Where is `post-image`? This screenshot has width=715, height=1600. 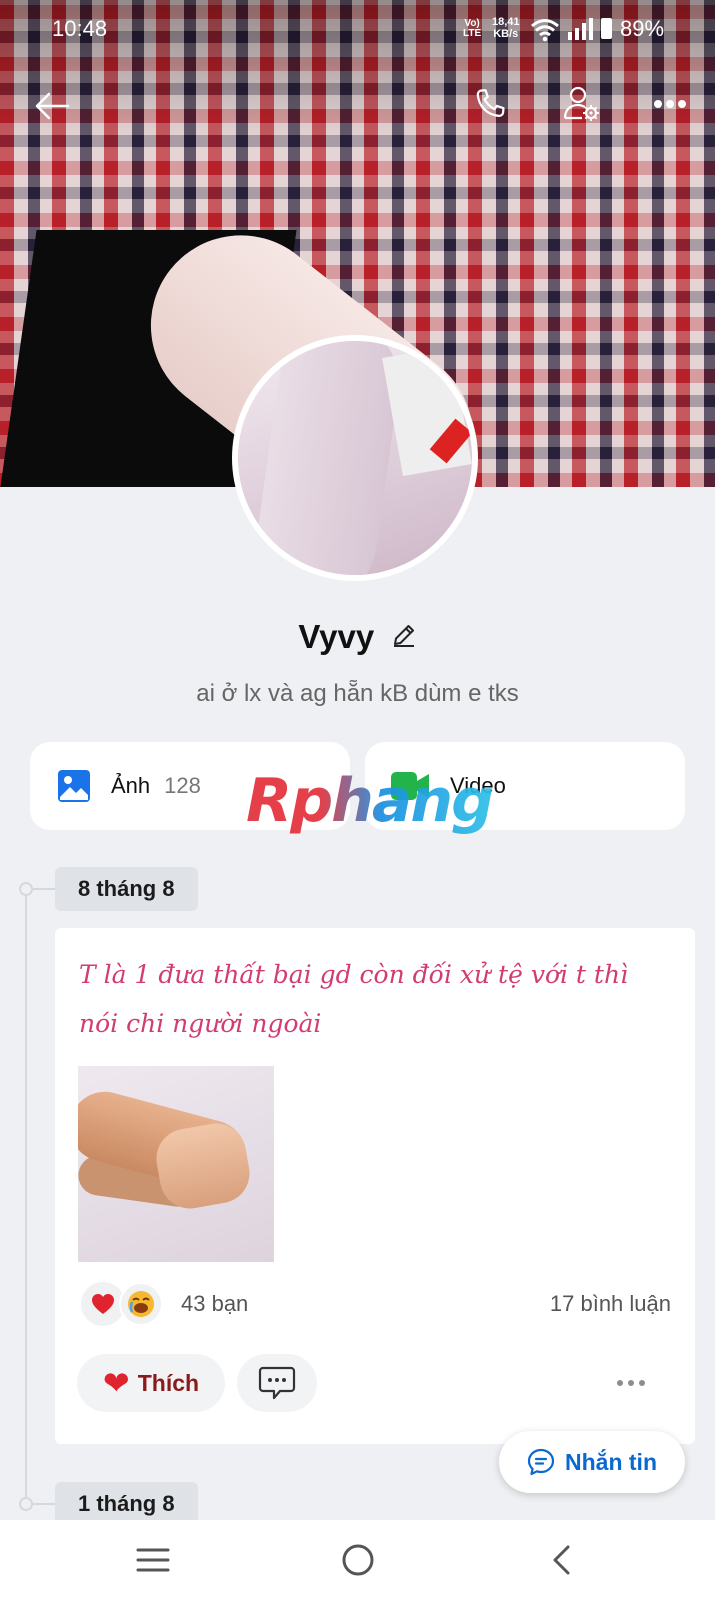 post-image is located at coordinates (176, 1164).